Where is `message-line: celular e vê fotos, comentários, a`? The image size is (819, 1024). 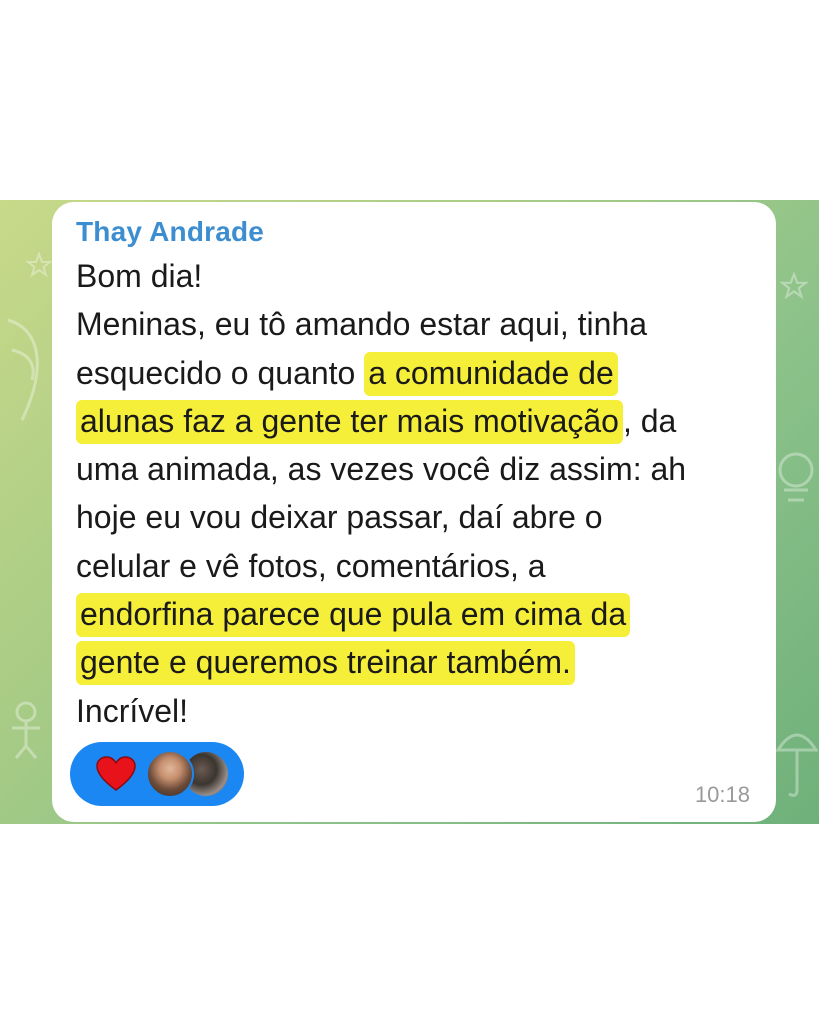
message-line: celular e vê fotos, comentários, a is located at coordinates (421, 566).